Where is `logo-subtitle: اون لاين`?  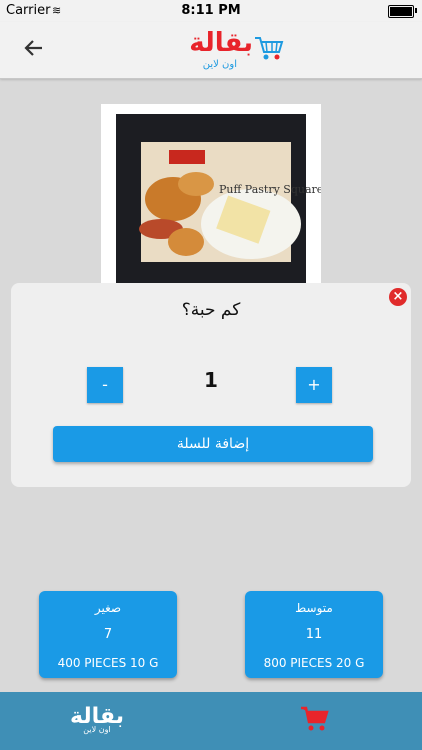
logo-subtitle: اون لاين is located at coordinates (219, 64).